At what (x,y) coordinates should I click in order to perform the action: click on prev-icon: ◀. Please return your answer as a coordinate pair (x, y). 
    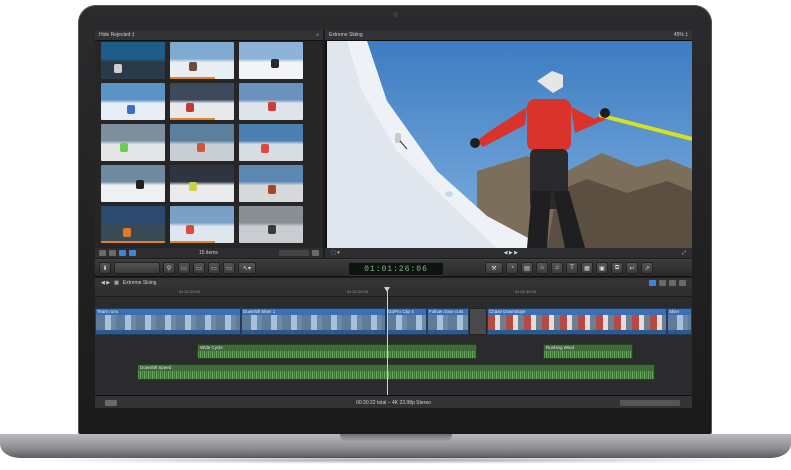
    Looking at the image, I should click on (506, 253).